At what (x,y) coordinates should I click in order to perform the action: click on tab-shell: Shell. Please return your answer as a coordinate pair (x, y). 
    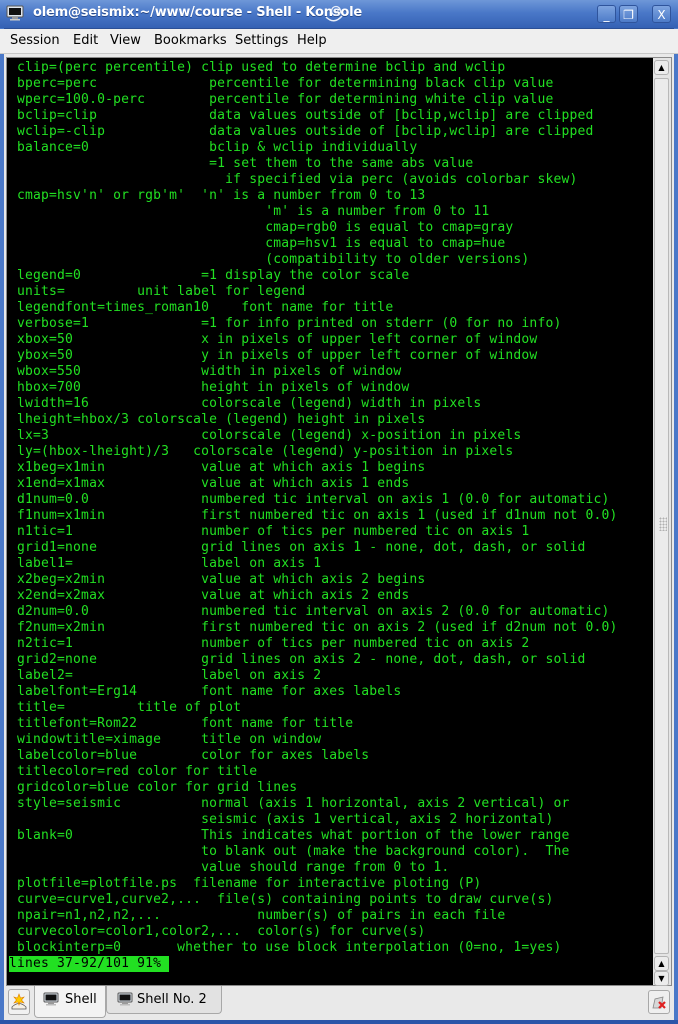
    Looking at the image, I should click on (70, 1002).